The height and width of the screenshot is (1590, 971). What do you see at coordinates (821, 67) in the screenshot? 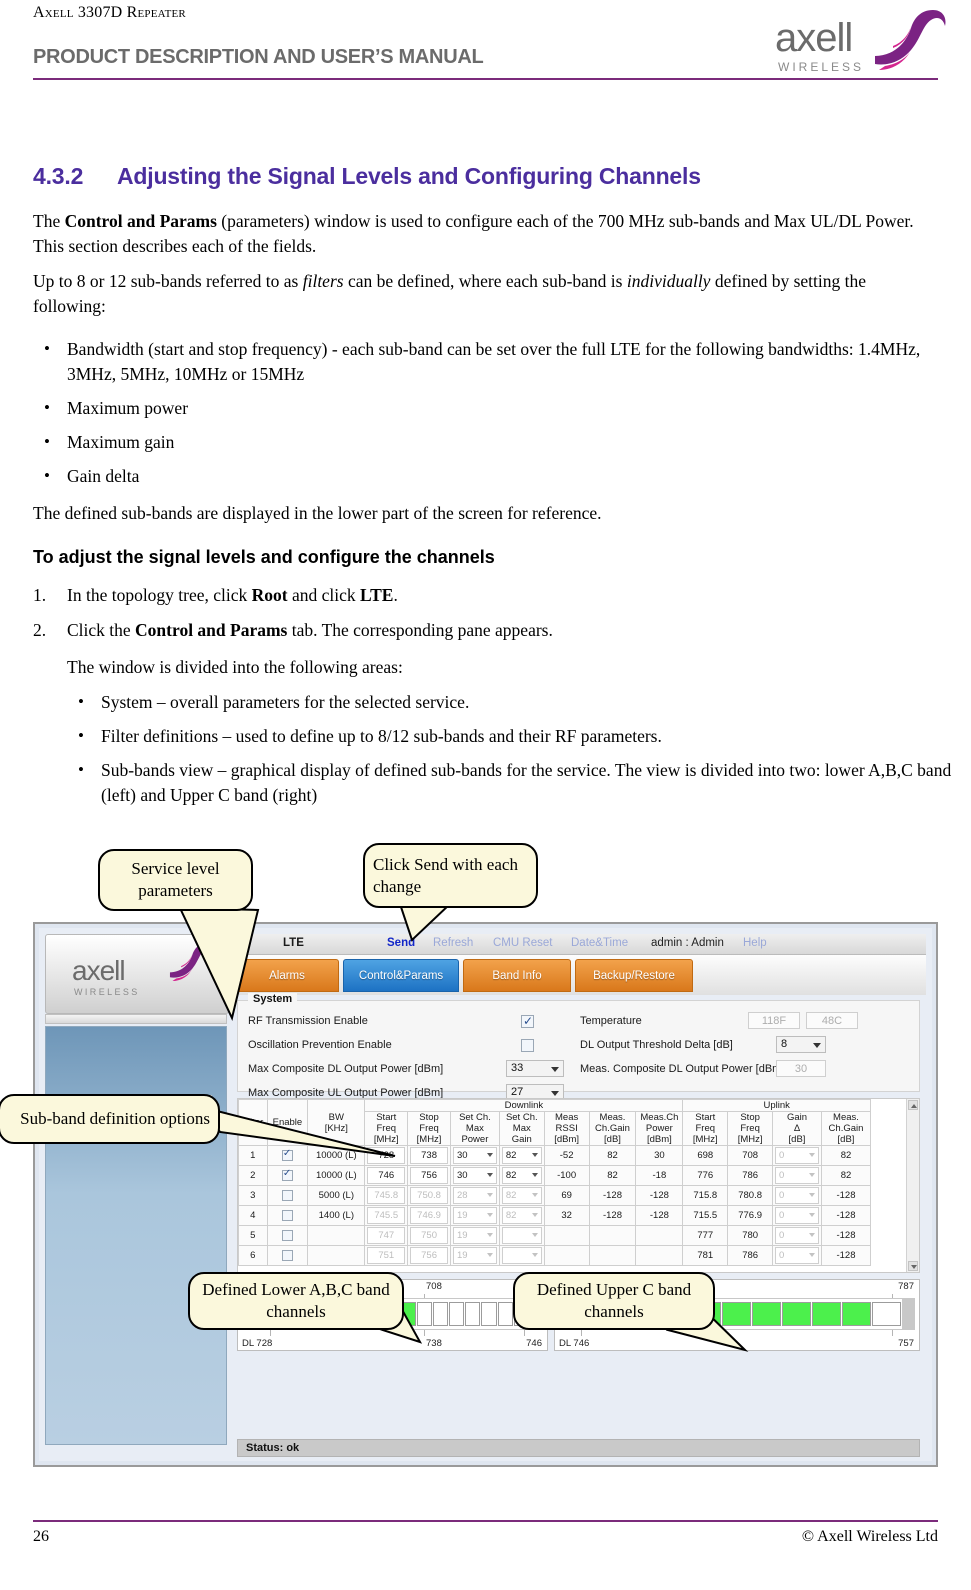
I see `logo-subtext: WIRELESS` at bounding box center [821, 67].